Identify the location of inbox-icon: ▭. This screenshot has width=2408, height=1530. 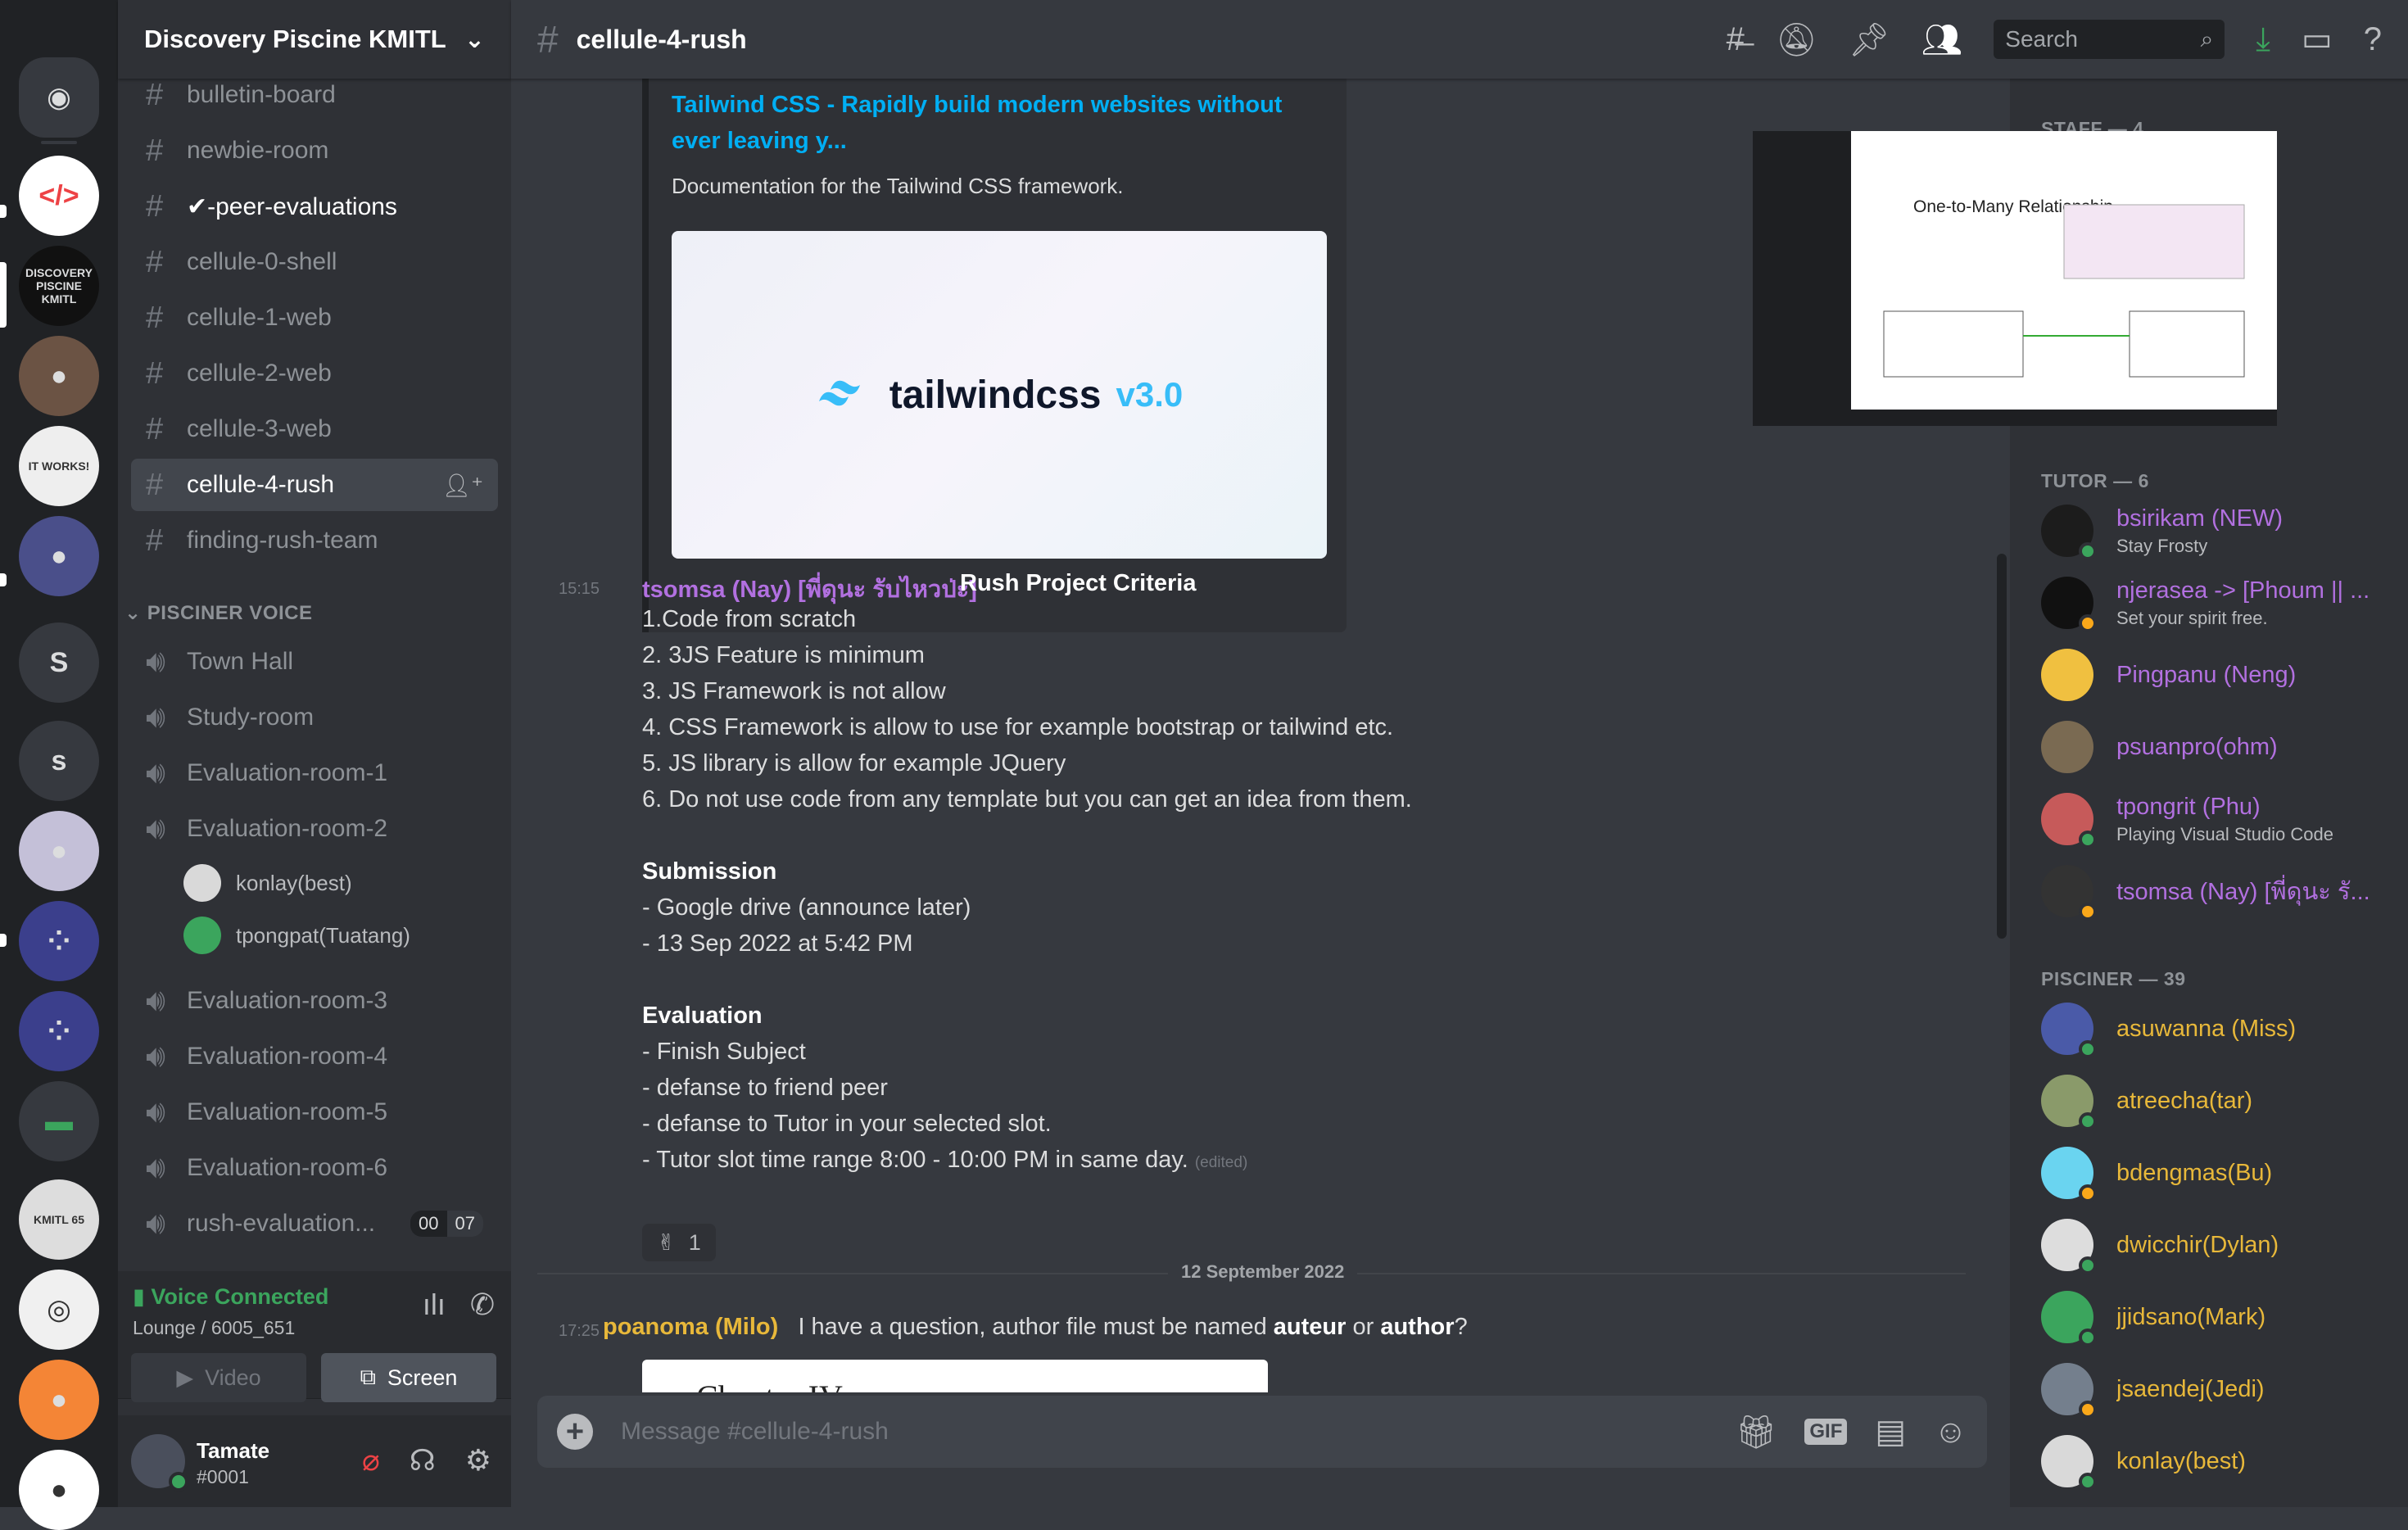
(2317, 39).